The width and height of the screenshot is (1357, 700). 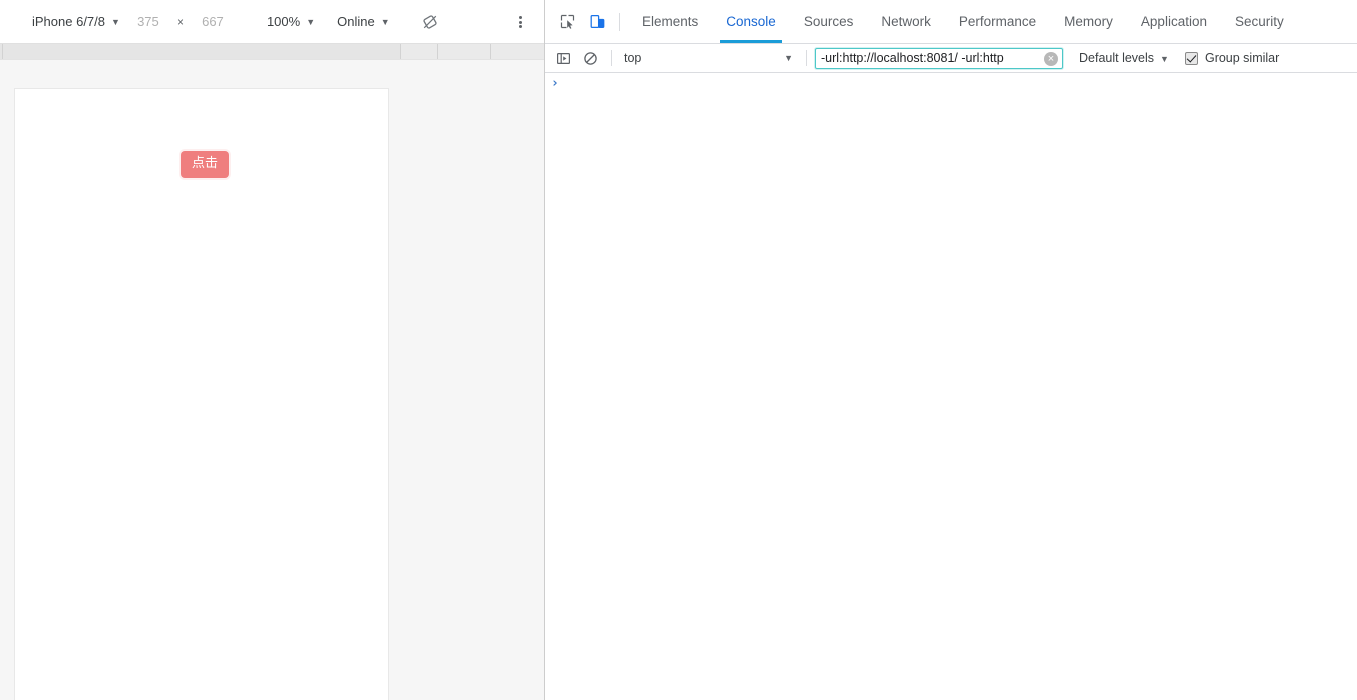 What do you see at coordinates (633, 58) in the screenshot?
I see `console-context-label: top` at bounding box center [633, 58].